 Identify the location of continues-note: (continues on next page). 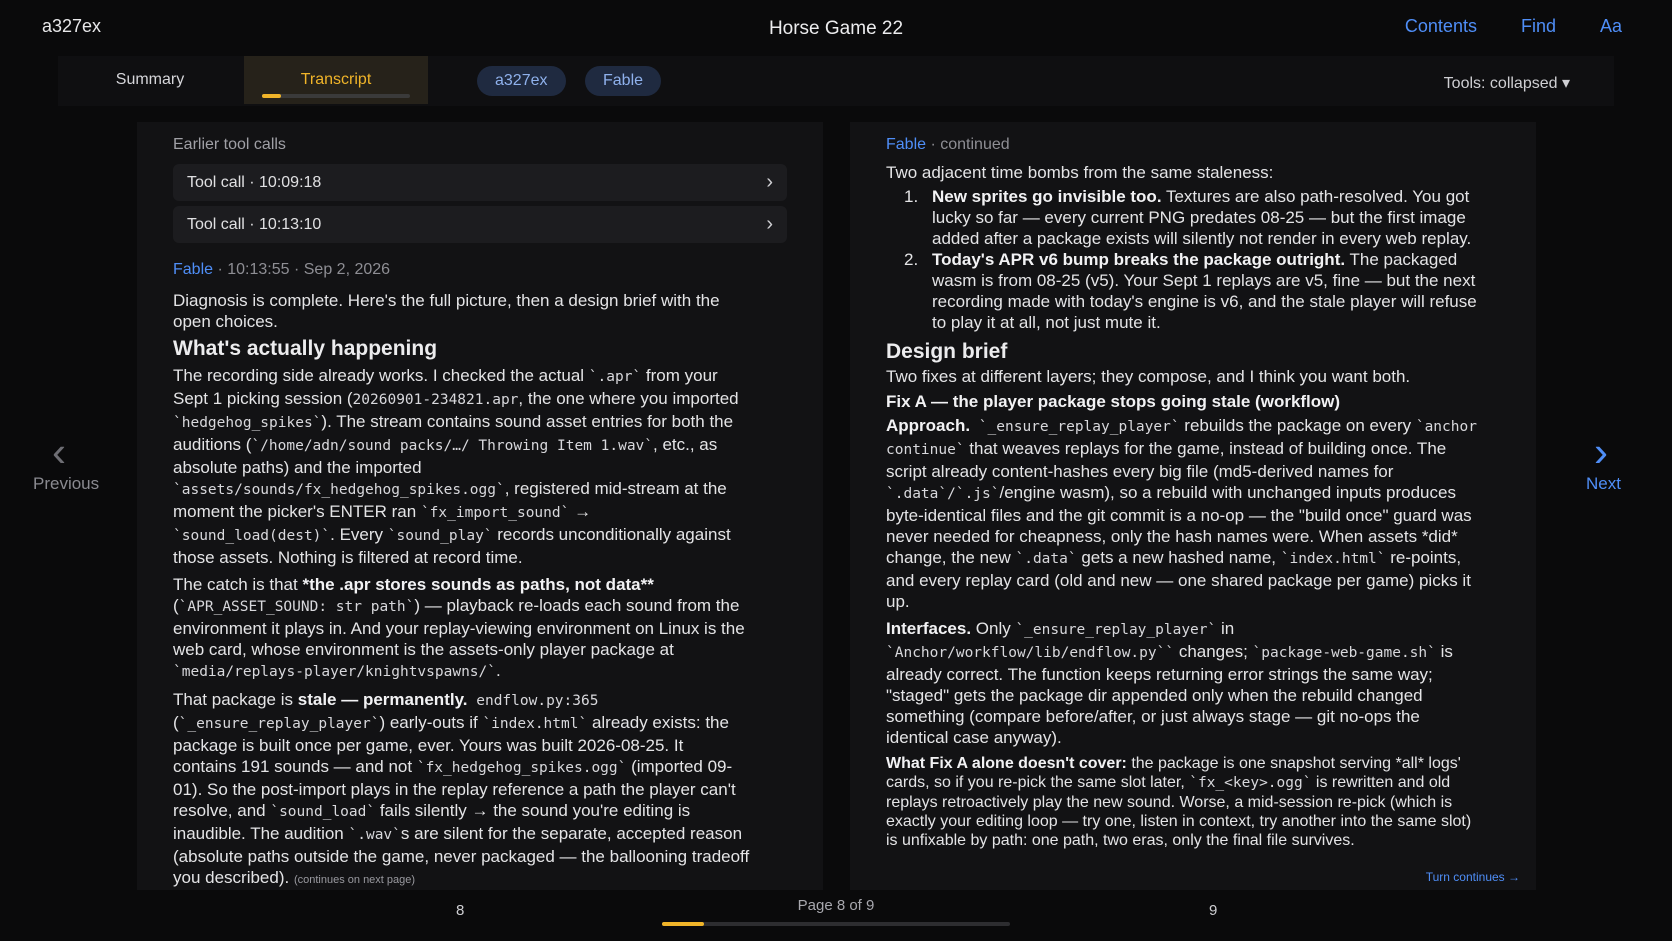
(354, 880).